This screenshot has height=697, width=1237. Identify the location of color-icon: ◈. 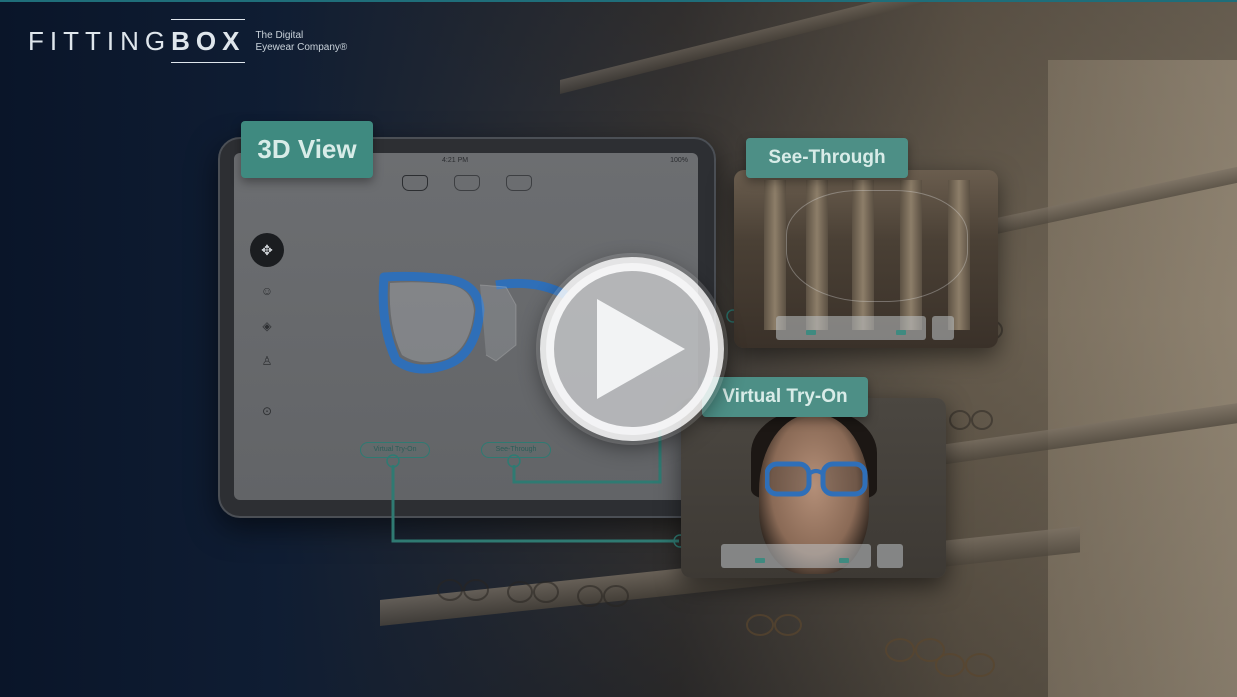
(267, 326).